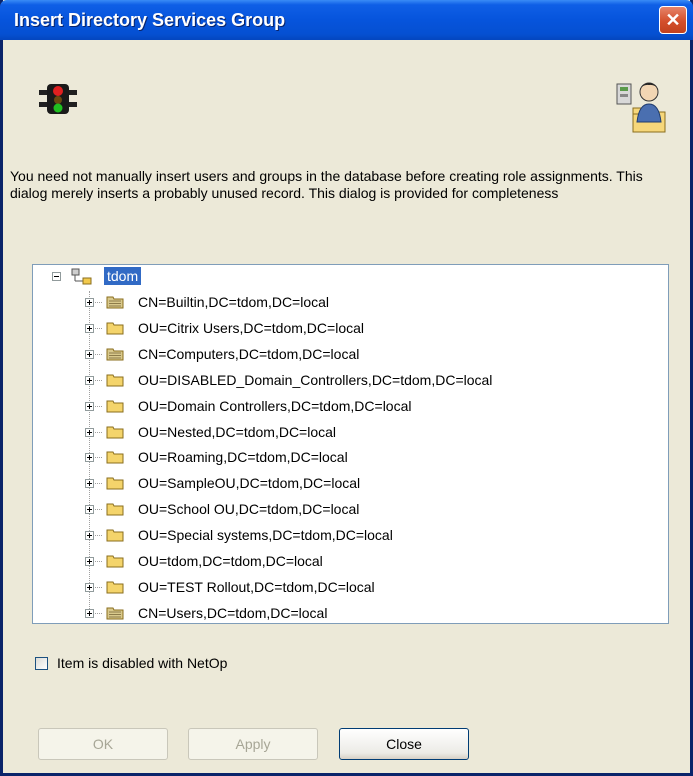  What do you see at coordinates (248, 354) in the screenshot?
I see `tree-item-label: CN=Computers,DC=tdom,DC=local` at bounding box center [248, 354].